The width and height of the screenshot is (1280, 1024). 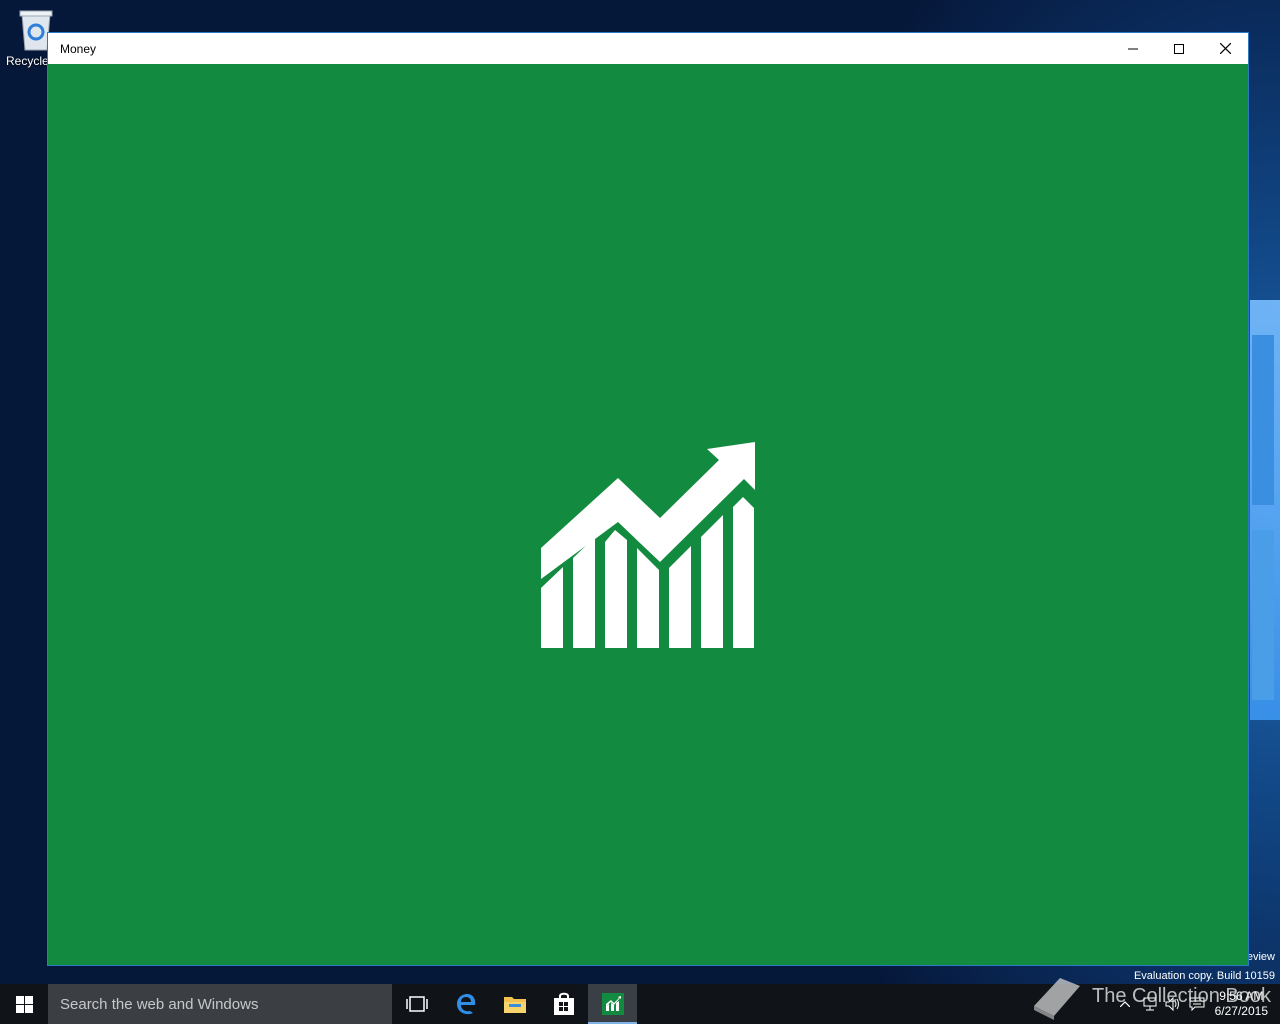 I want to click on start-button, so click(x=24, y=1004).